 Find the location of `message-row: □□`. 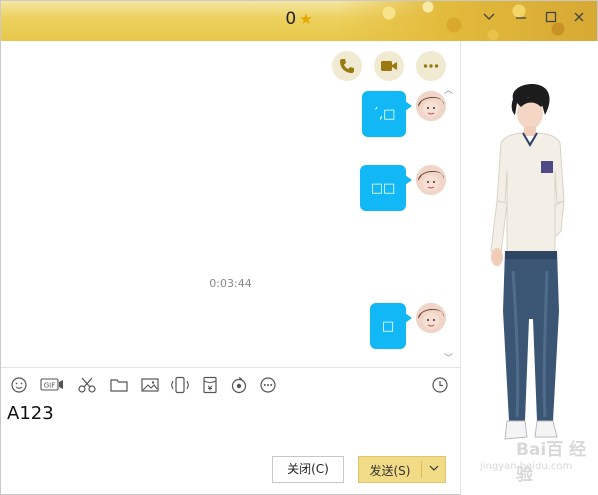

message-row: □□ is located at coordinates (401, 189).